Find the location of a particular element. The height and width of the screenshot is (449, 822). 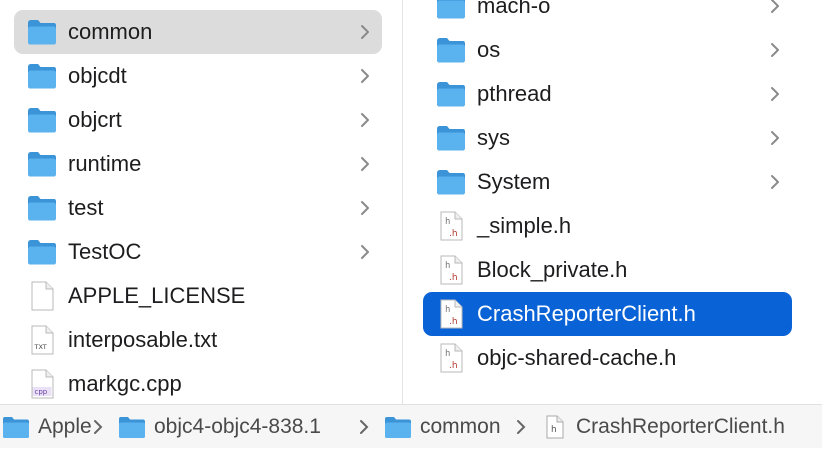

file-row: cpp markgc.cpp is located at coordinates (198, 383).